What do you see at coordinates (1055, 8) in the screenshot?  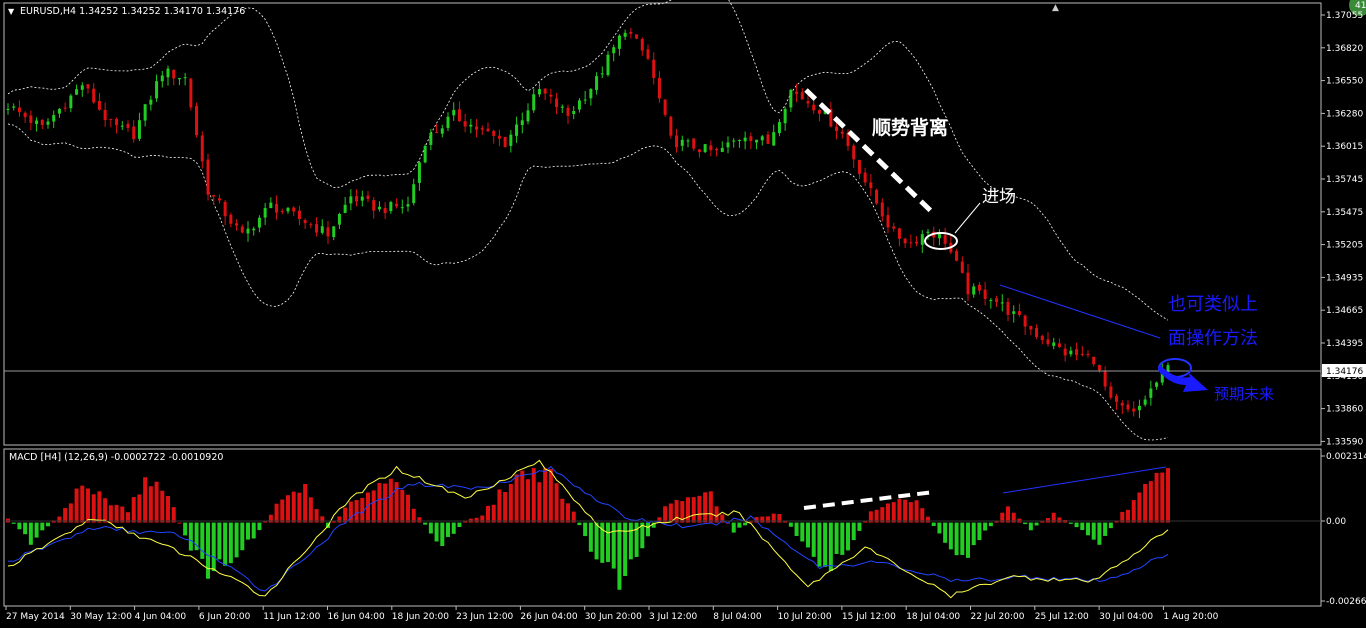 I see `scroll-up-arrow: ▲` at bounding box center [1055, 8].